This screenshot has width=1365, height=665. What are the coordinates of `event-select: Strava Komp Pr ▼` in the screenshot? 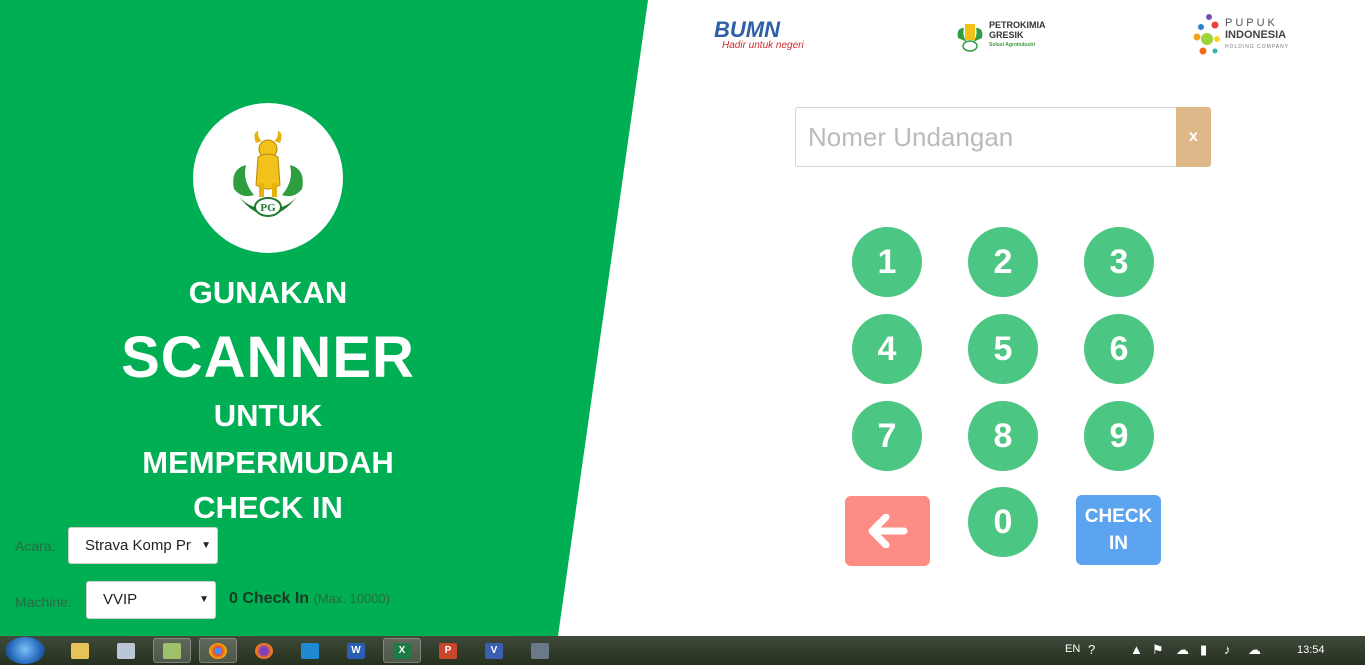 It's located at (143, 545).